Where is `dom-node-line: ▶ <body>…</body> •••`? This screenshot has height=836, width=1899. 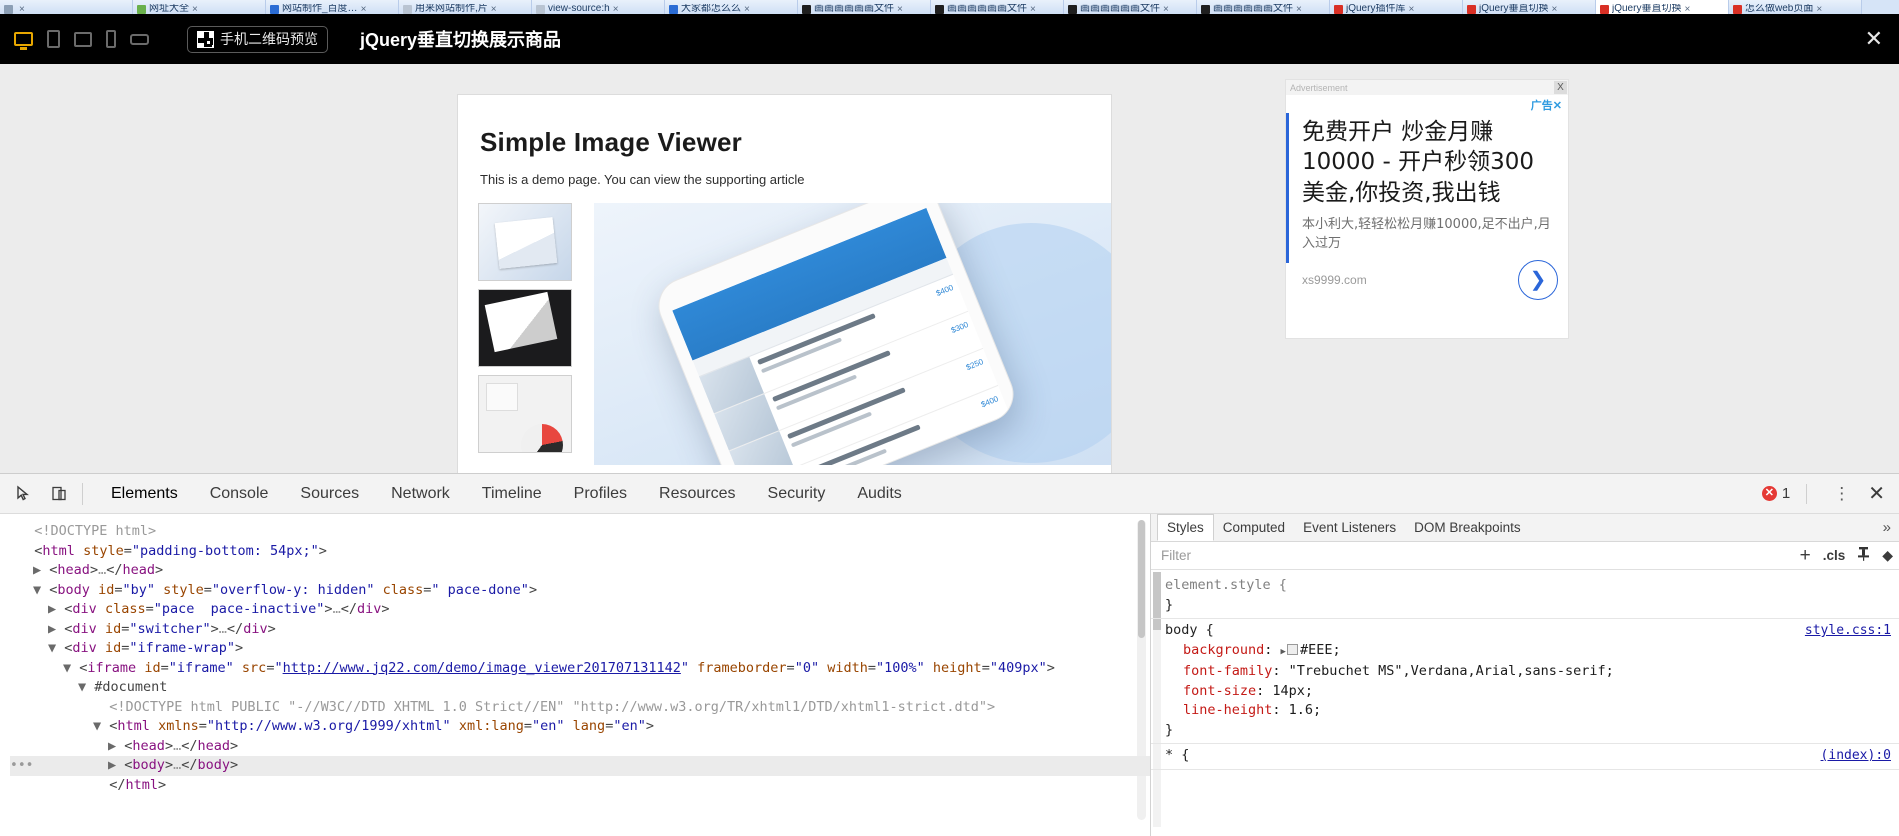
dom-node-line: ▶ <body>…</body> ••• is located at coordinates (580, 766).